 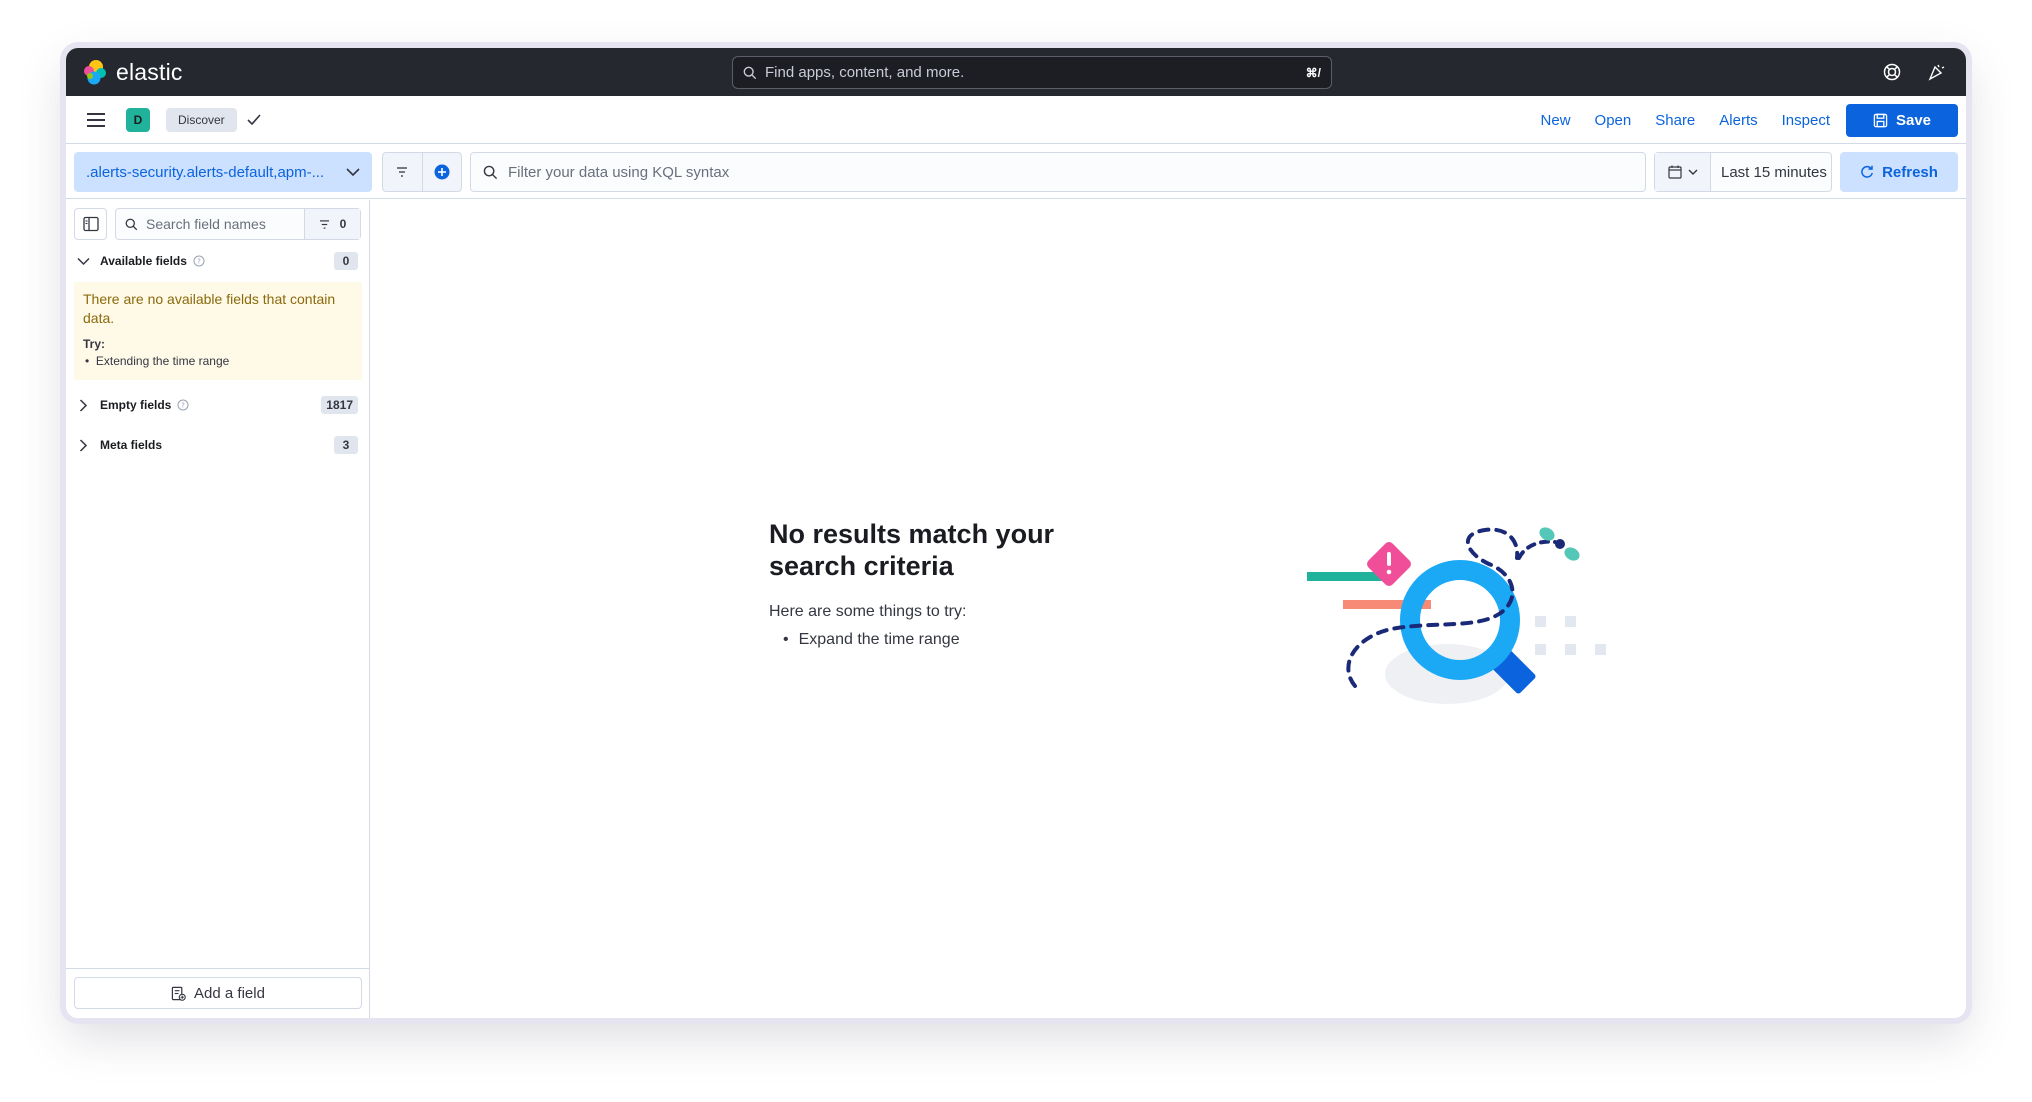 I want to click on filter-menu-button, so click(x=402, y=172).